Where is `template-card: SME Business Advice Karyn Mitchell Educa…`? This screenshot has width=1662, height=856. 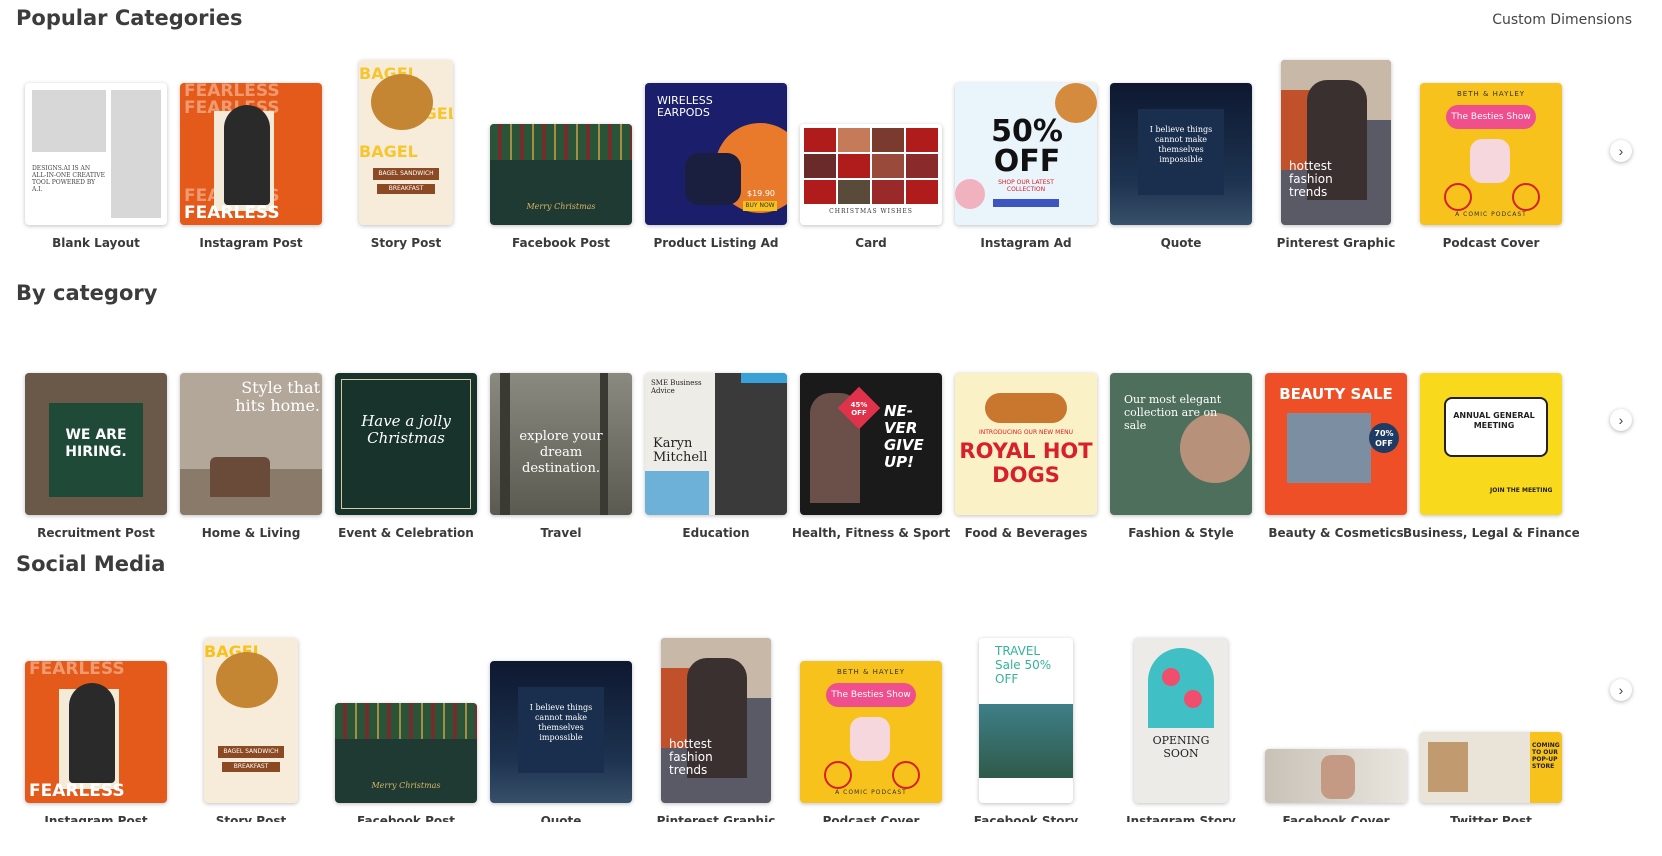
template-card: SME Business Advice Karyn Mitchell Educa… is located at coordinates (716, 435).